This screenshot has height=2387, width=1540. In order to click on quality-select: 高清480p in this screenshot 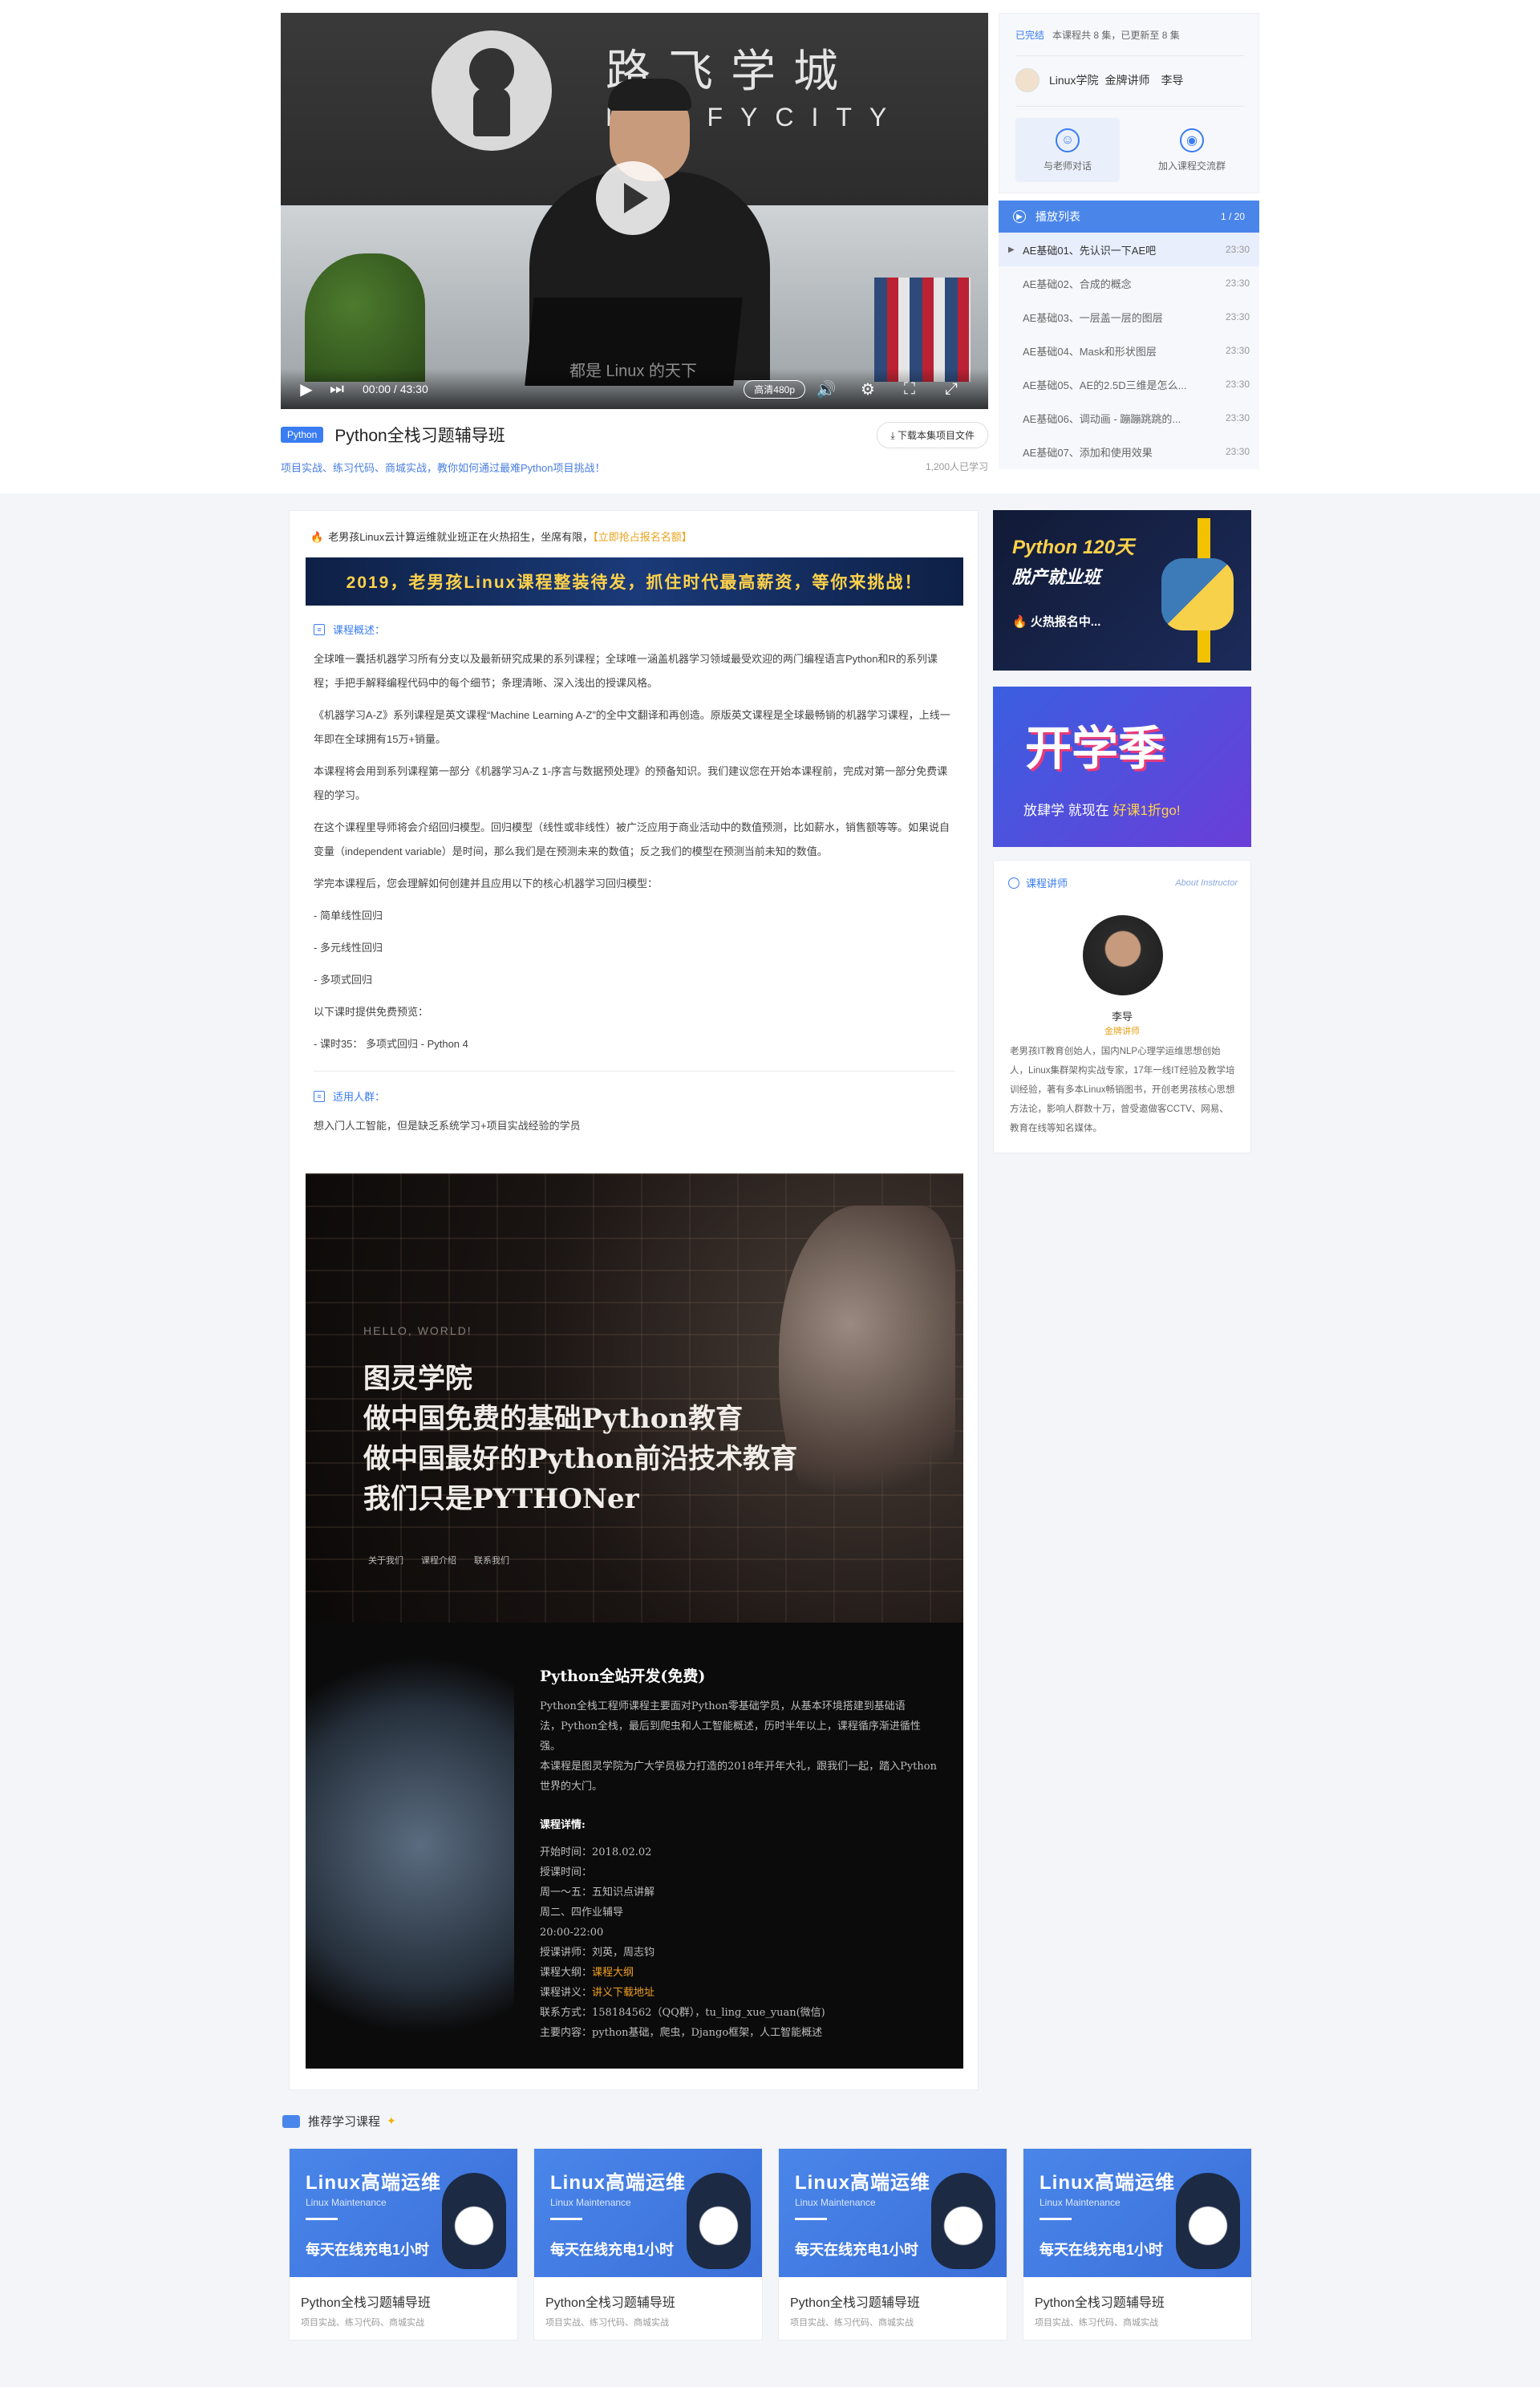, I will do `click(774, 389)`.